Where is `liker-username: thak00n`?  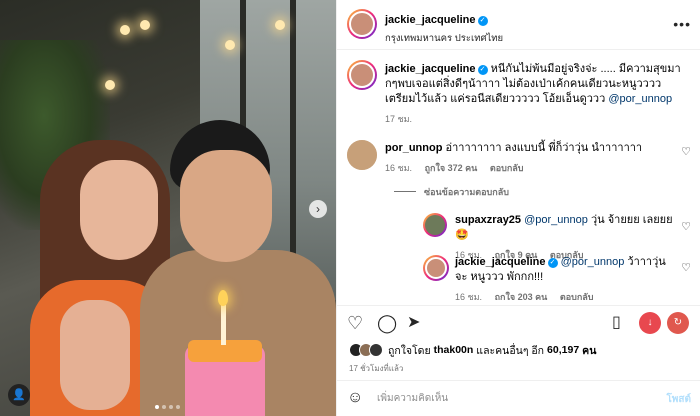 liker-username: thak00n is located at coordinates (454, 350).